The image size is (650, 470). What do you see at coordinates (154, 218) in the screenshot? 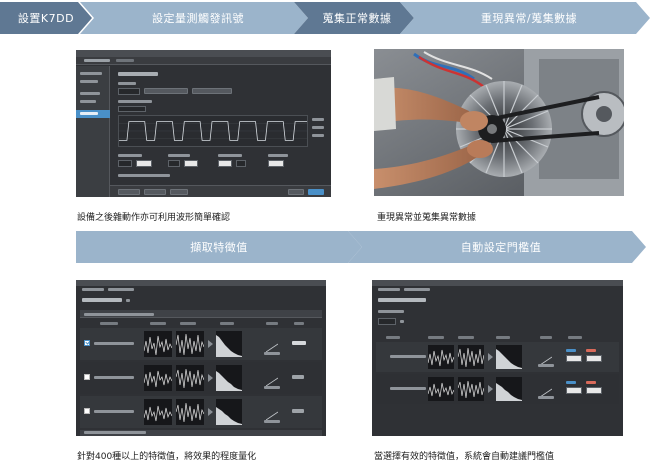
I see `caption-waveform: 設備之後雜動作亦可利用波形簡單確認` at bounding box center [154, 218].